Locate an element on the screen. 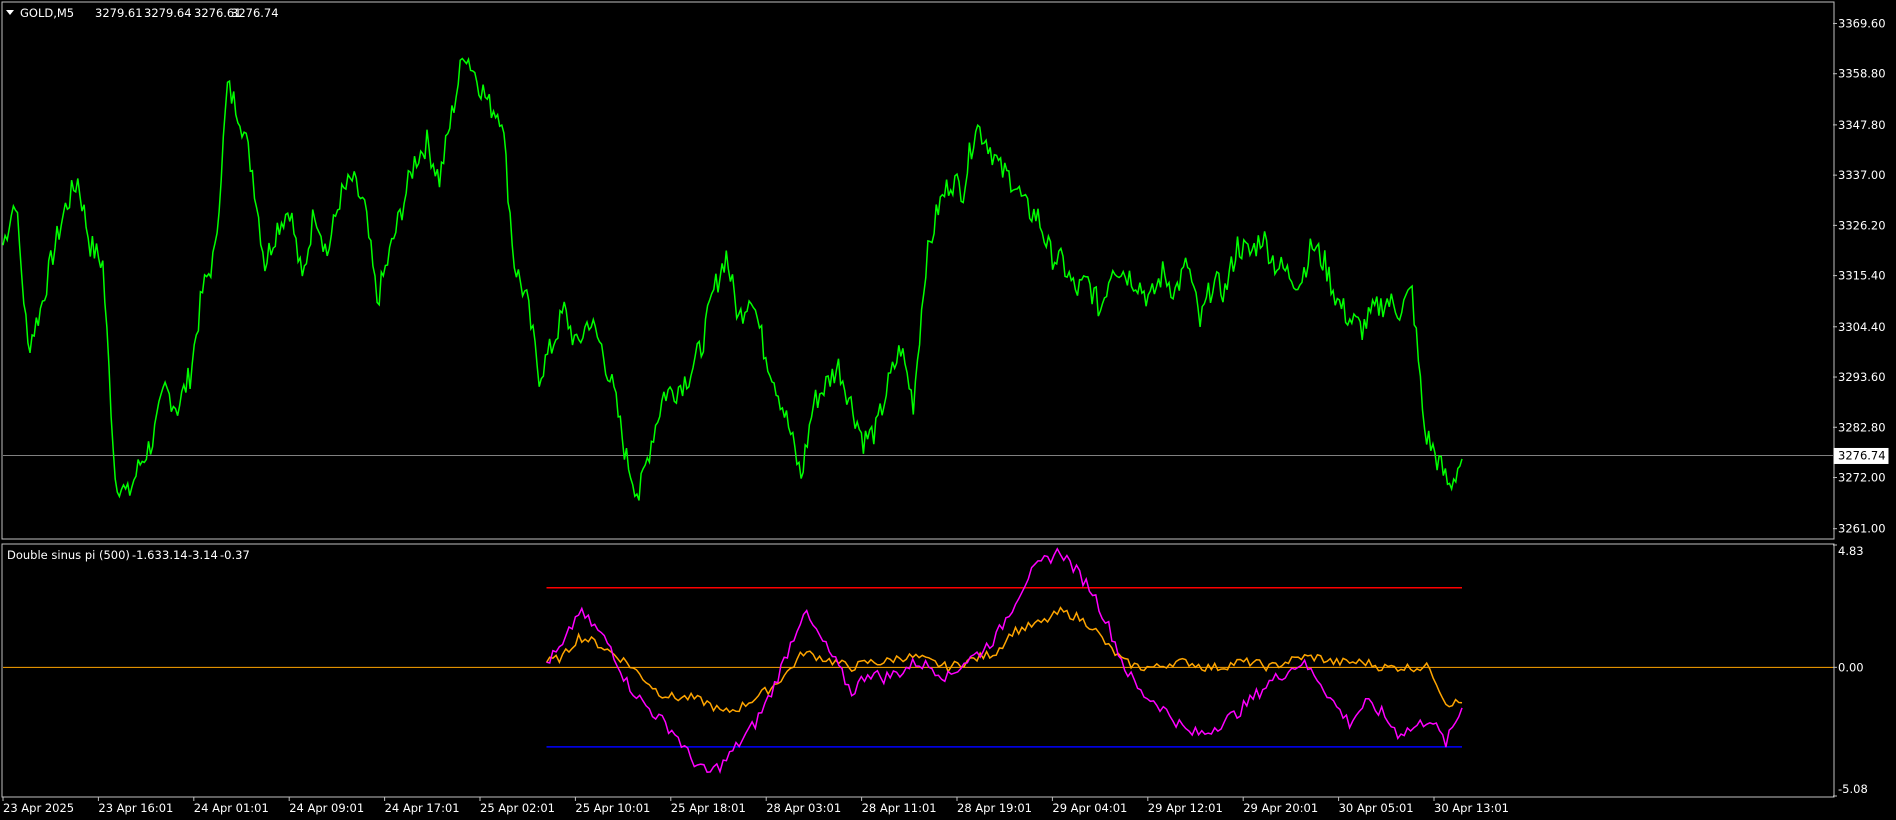 The image size is (1896, 820). price-axis-label: 3326.20 is located at coordinates (1862, 225).